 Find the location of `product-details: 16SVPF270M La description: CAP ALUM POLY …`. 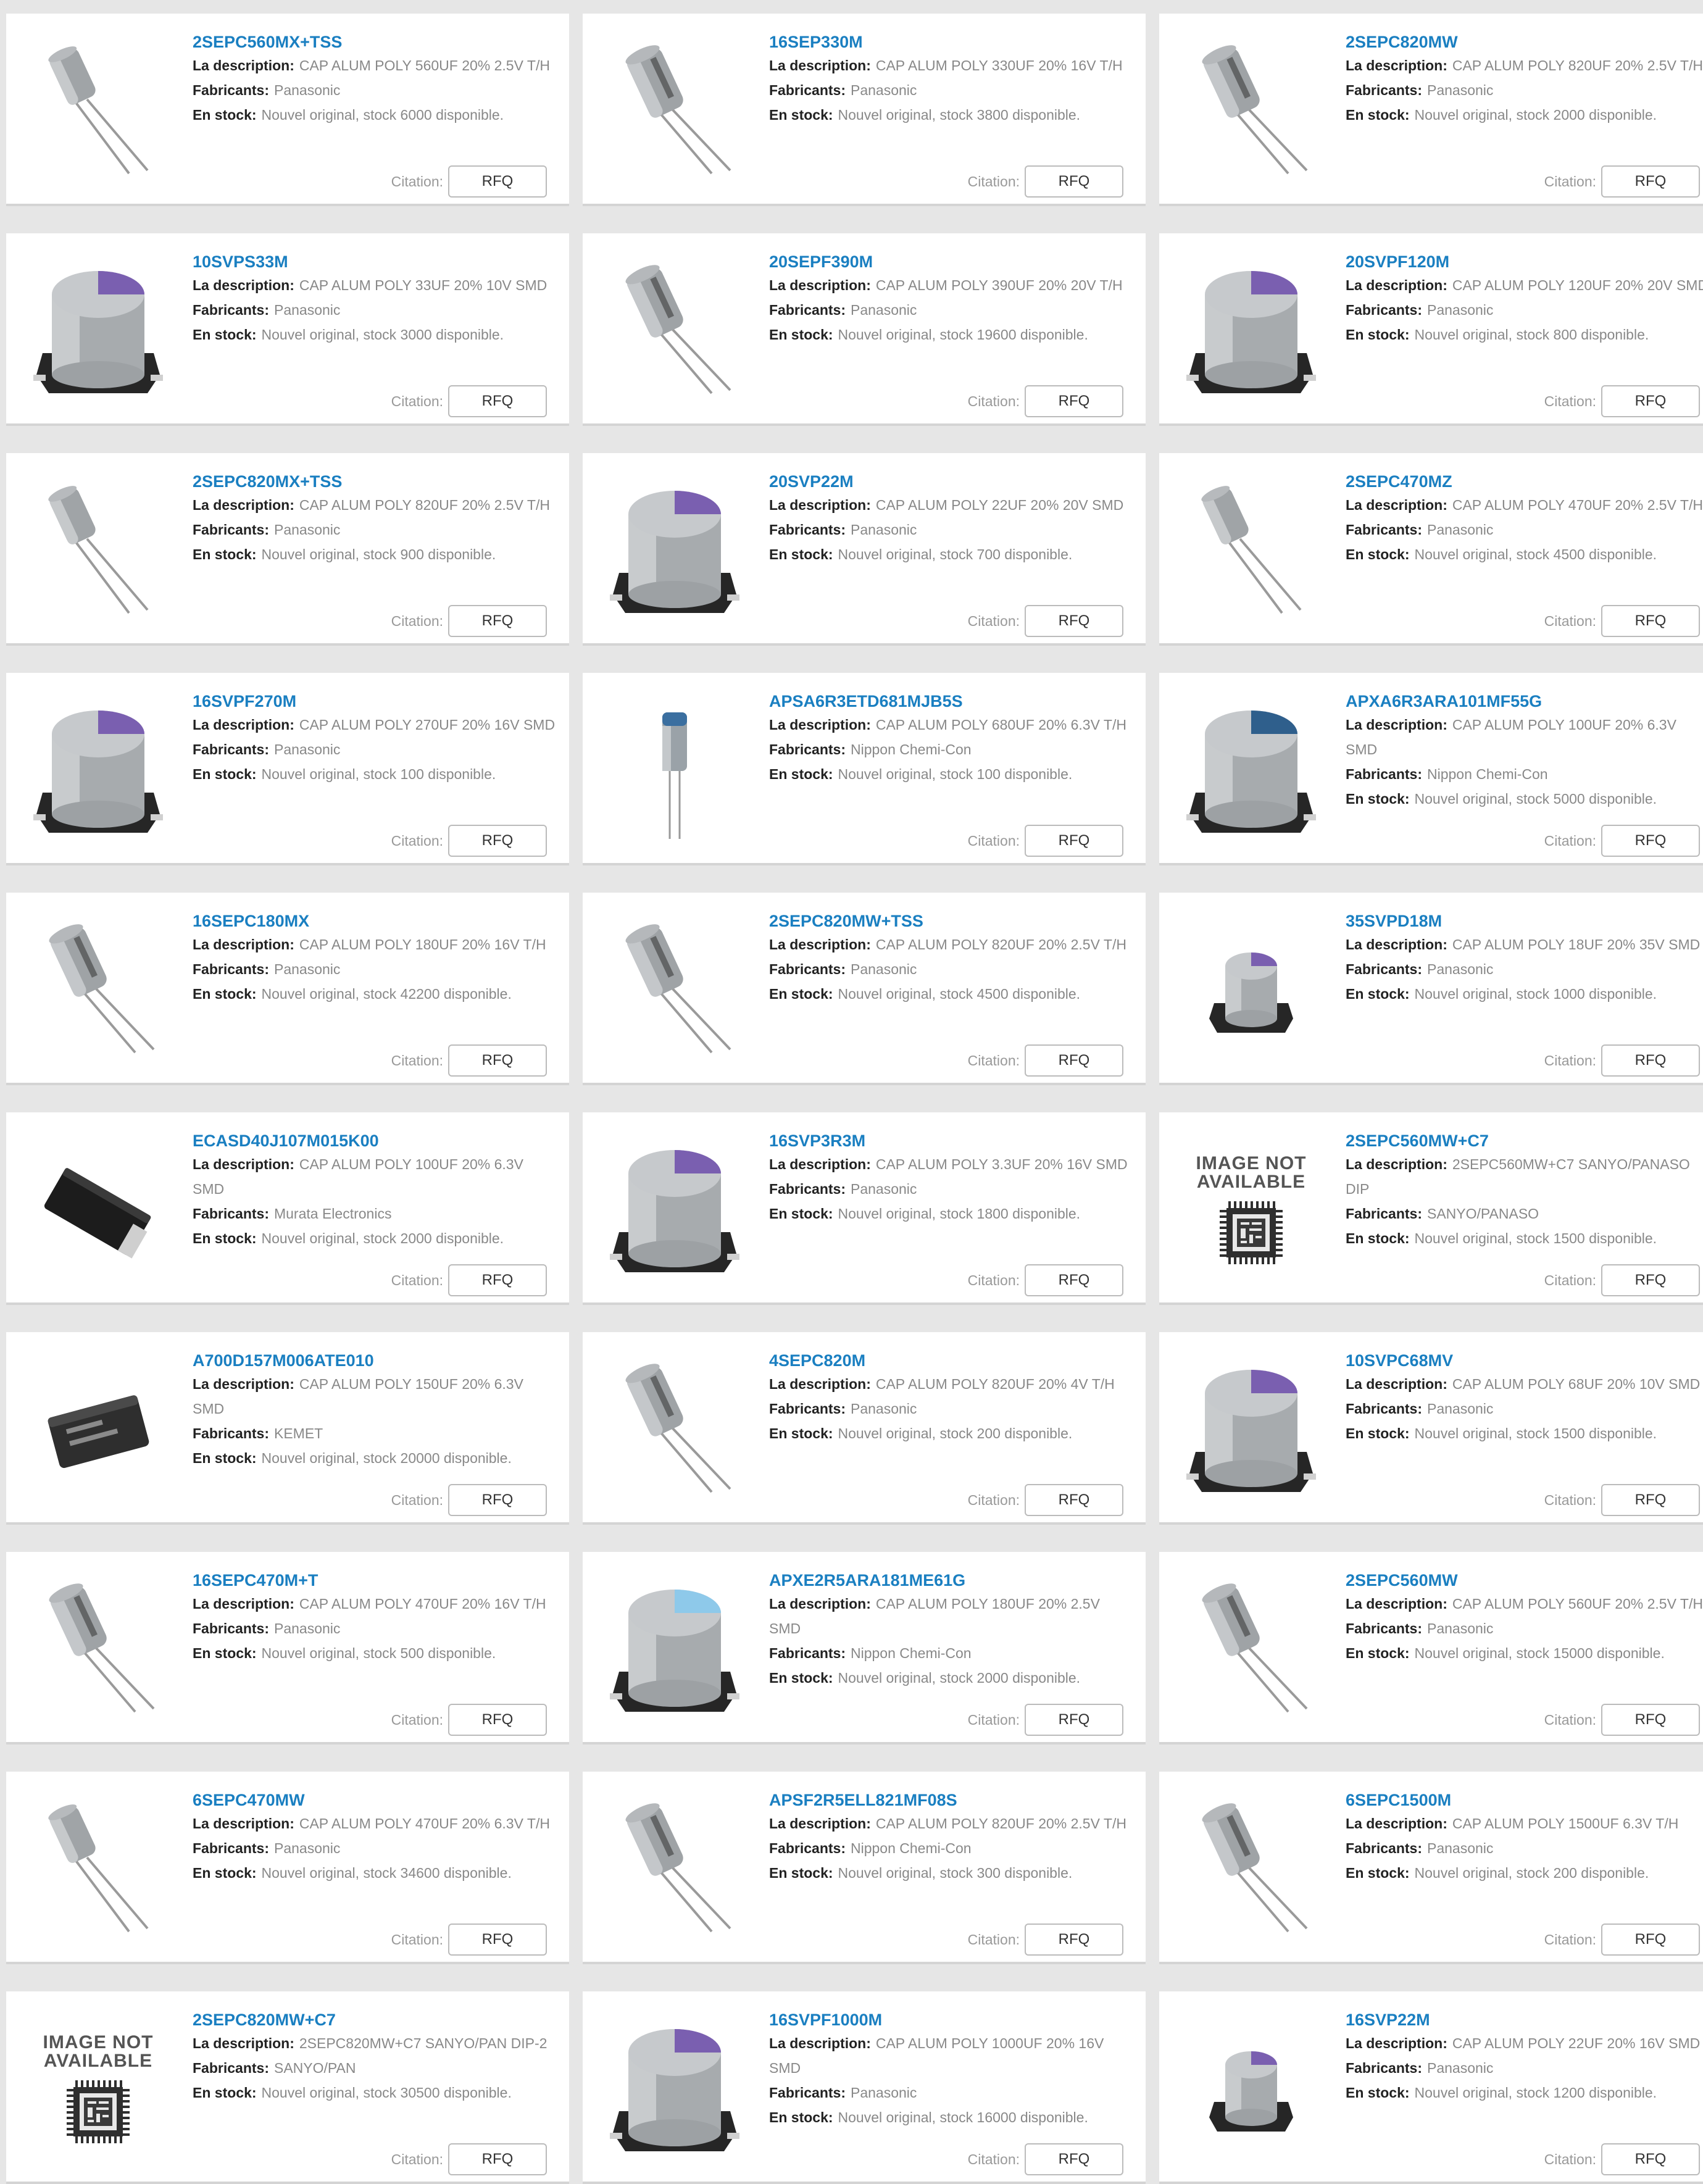

product-details: 16SVPF270M La description: CAP ALUM POLY … is located at coordinates (396, 738).